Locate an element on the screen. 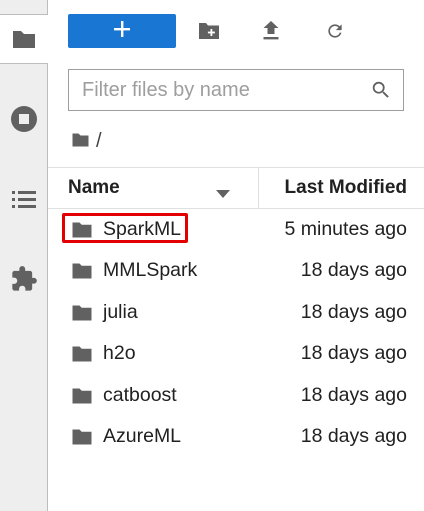 The width and height of the screenshot is (424, 511). tab-file-browser is located at coordinates (24, 39).